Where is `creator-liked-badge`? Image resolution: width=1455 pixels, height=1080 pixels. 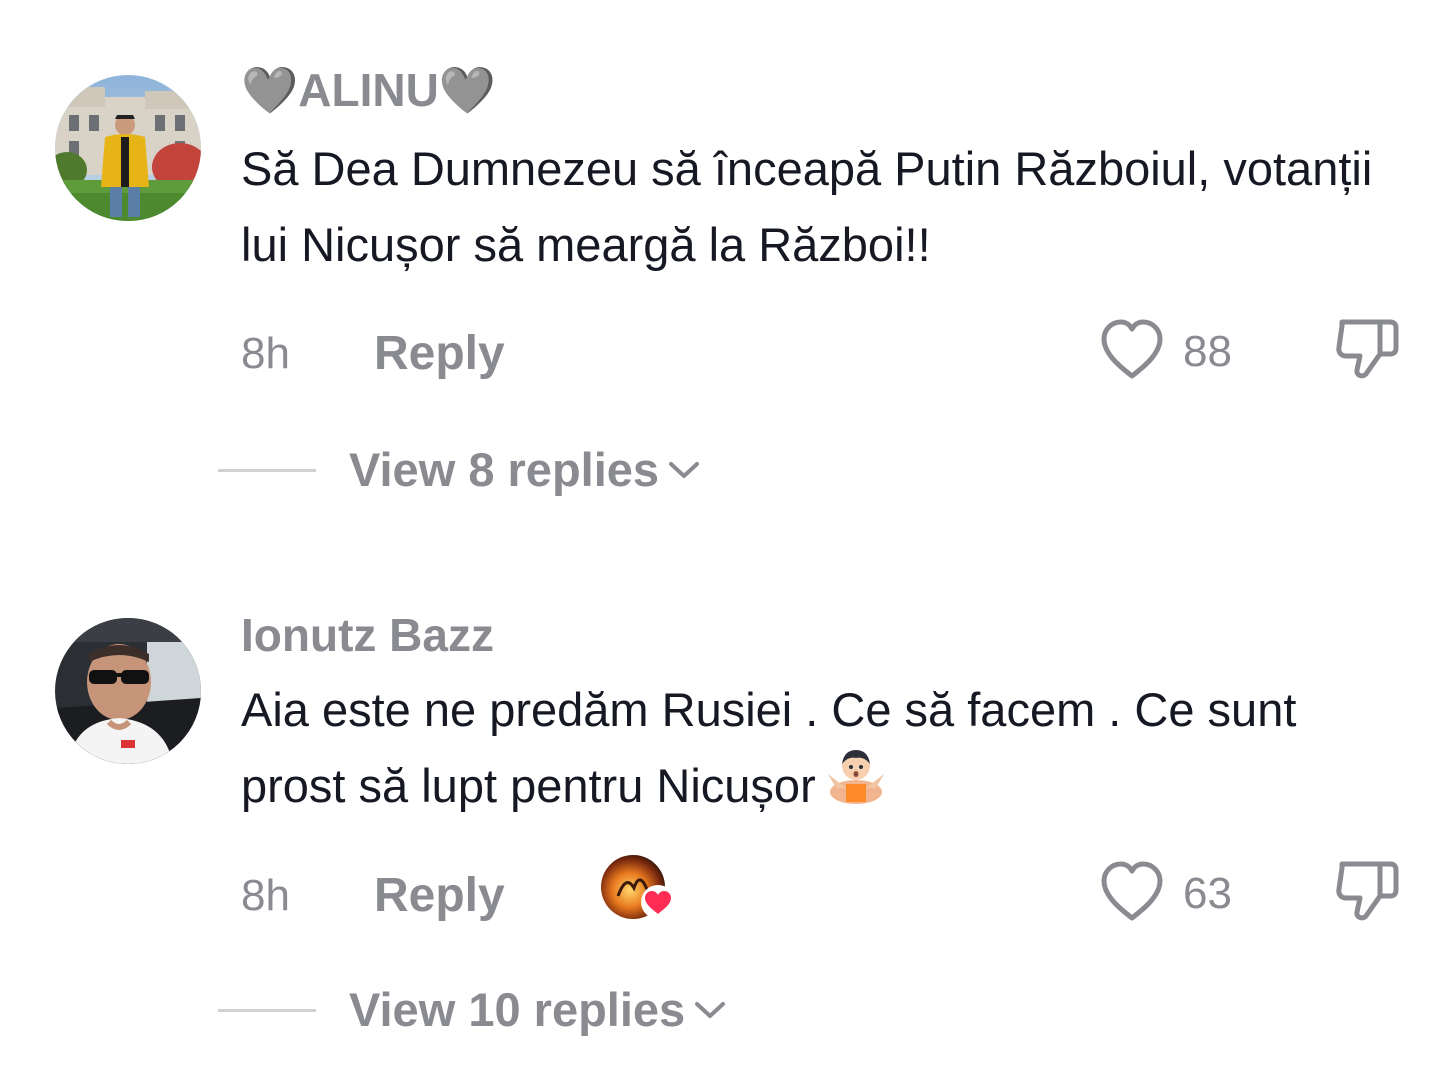
creator-liked-badge is located at coordinates (640, 889).